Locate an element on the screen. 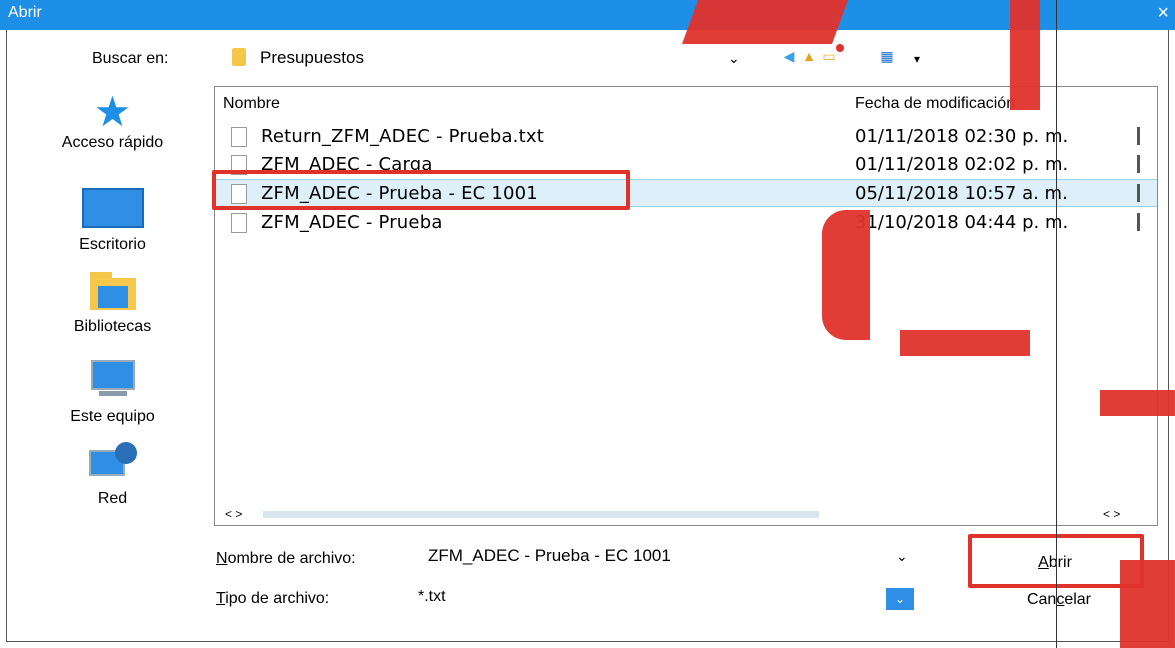 The image size is (1175, 648). libraries-icon is located at coordinates (112, 291).